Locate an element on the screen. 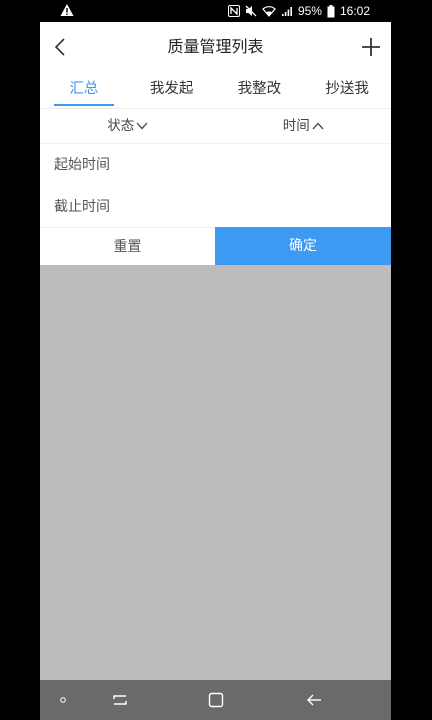 Image resolution: width=432 pixels, height=720 pixels. page-title: 质量管理列表 is located at coordinates (215, 46).